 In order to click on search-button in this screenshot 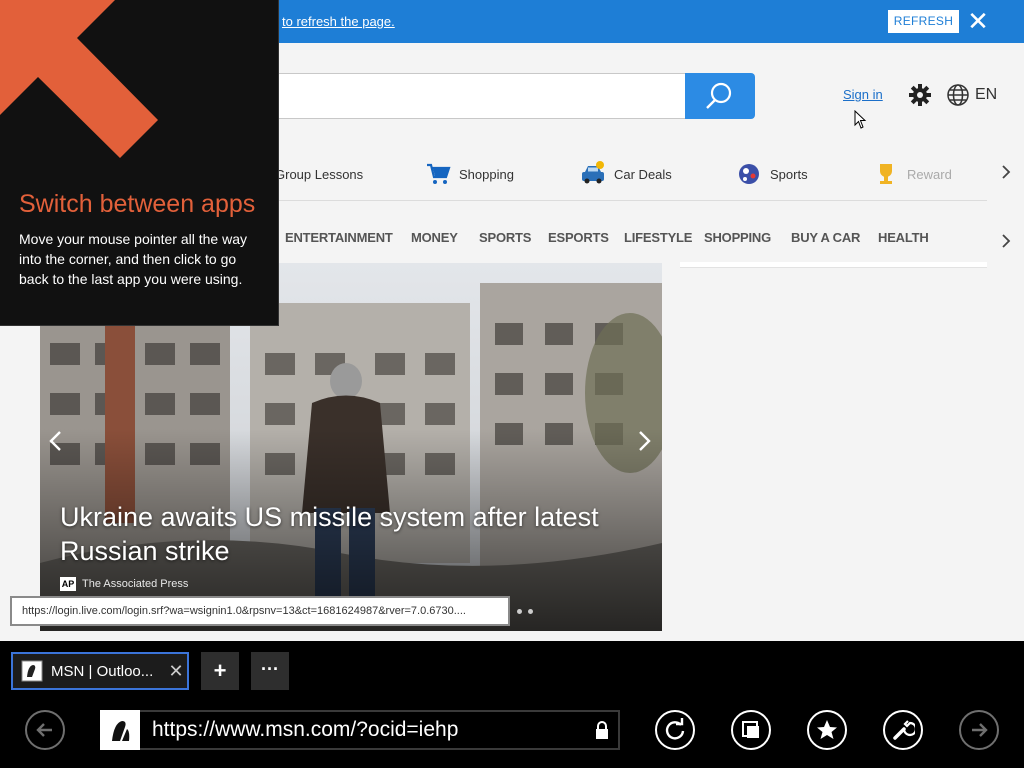, I will do `click(720, 96)`.